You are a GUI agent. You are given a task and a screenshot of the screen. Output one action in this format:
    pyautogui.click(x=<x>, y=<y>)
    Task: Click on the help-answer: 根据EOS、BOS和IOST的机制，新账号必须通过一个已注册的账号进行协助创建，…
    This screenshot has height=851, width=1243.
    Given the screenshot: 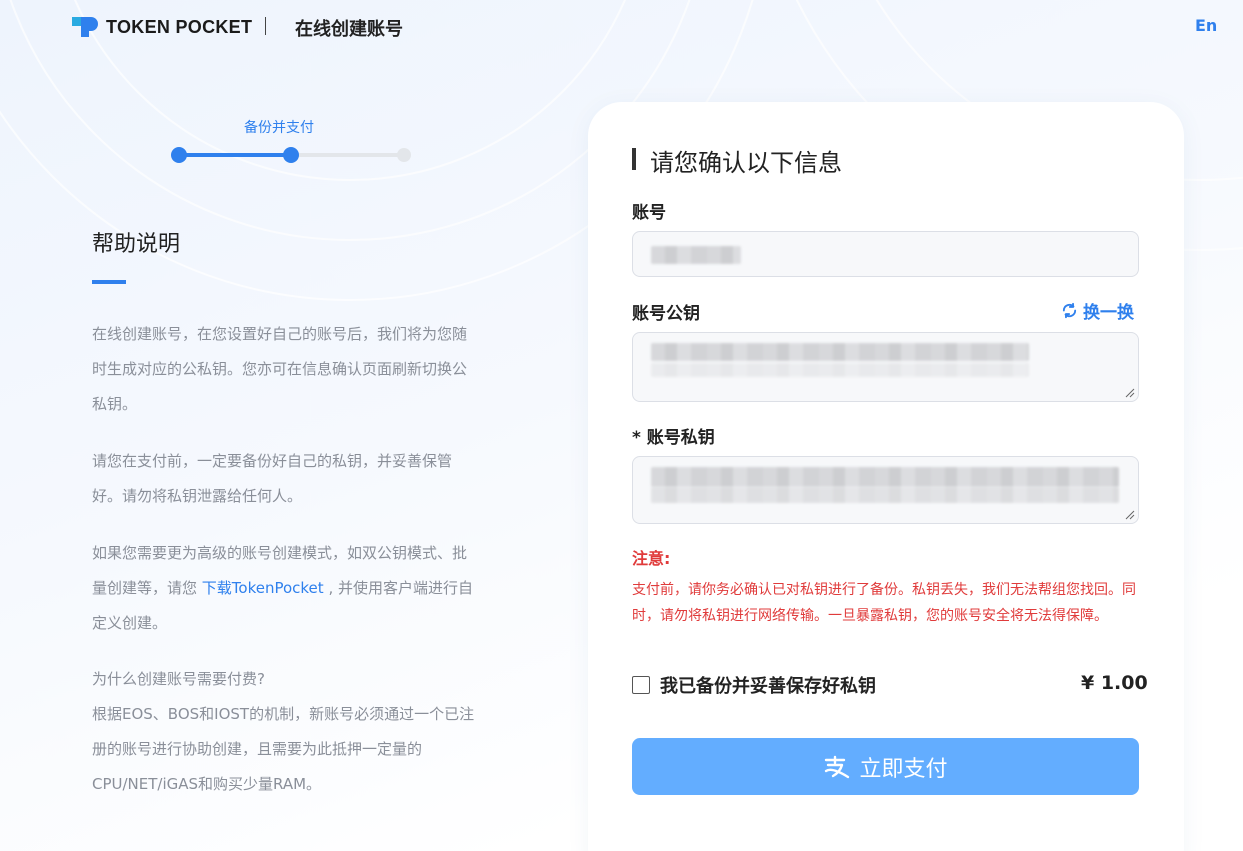 What is the action you would take?
    pyautogui.click(x=283, y=749)
    